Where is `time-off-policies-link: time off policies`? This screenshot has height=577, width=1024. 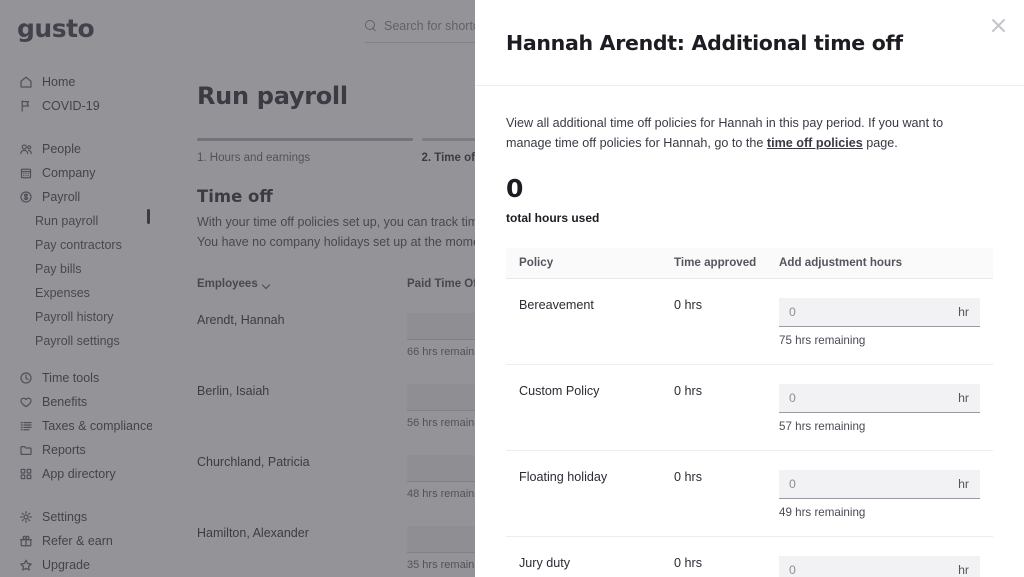 time-off-policies-link: time off policies is located at coordinates (815, 143).